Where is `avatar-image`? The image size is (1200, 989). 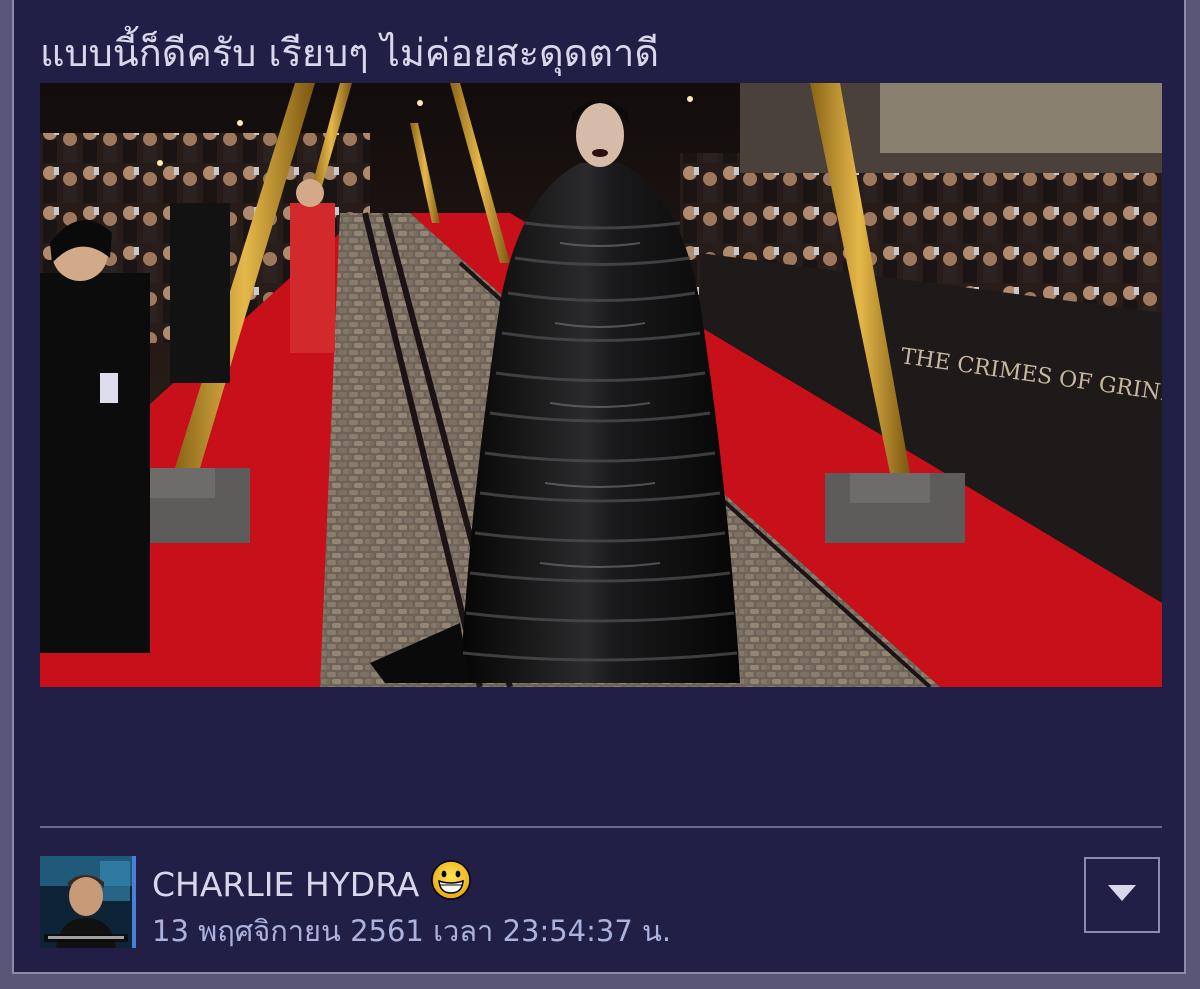 avatar-image is located at coordinates (86, 902).